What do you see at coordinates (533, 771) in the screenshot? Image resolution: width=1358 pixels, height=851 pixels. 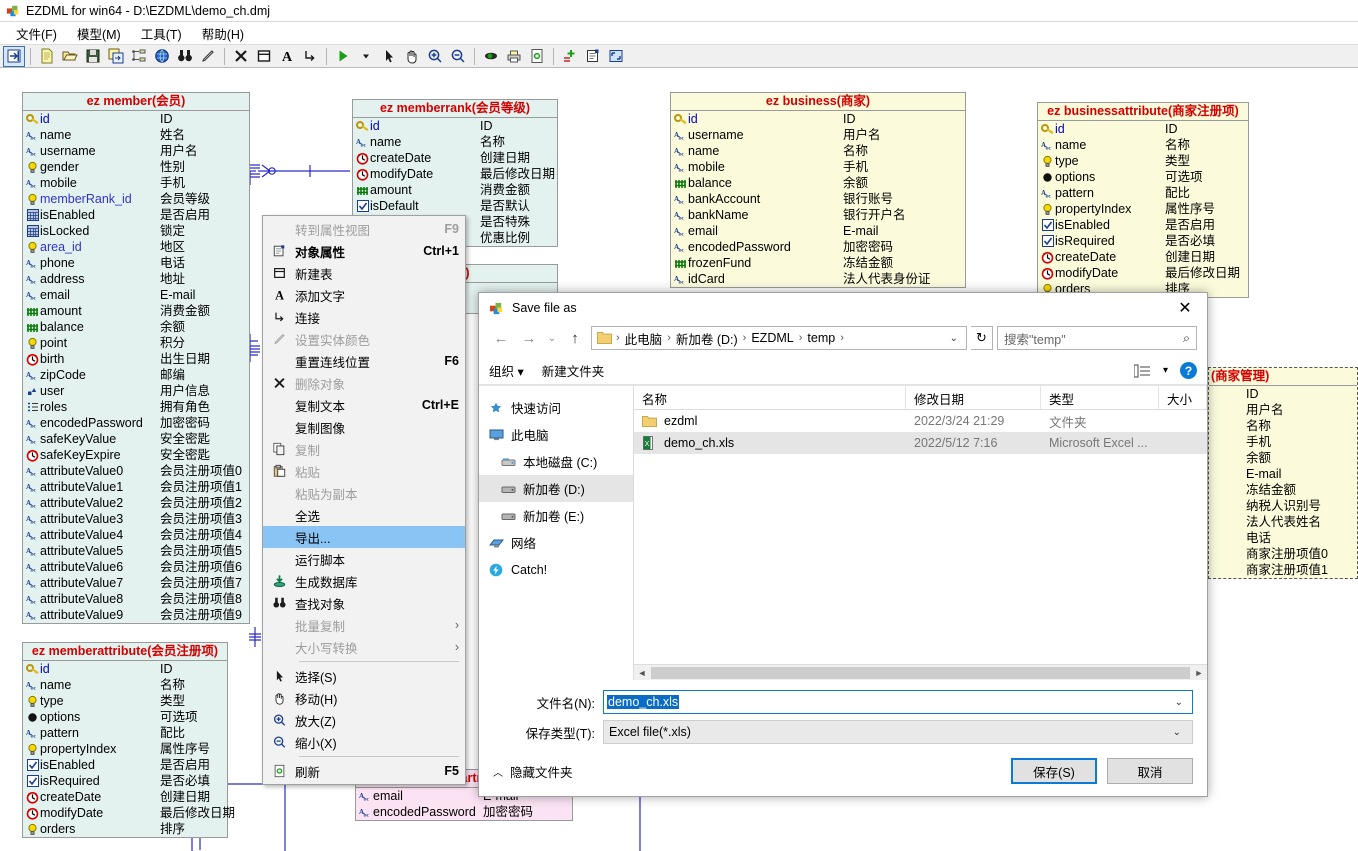 I see `hide-folders-toggle: ︿ 隐藏文件夹` at bounding box center [533, 771].